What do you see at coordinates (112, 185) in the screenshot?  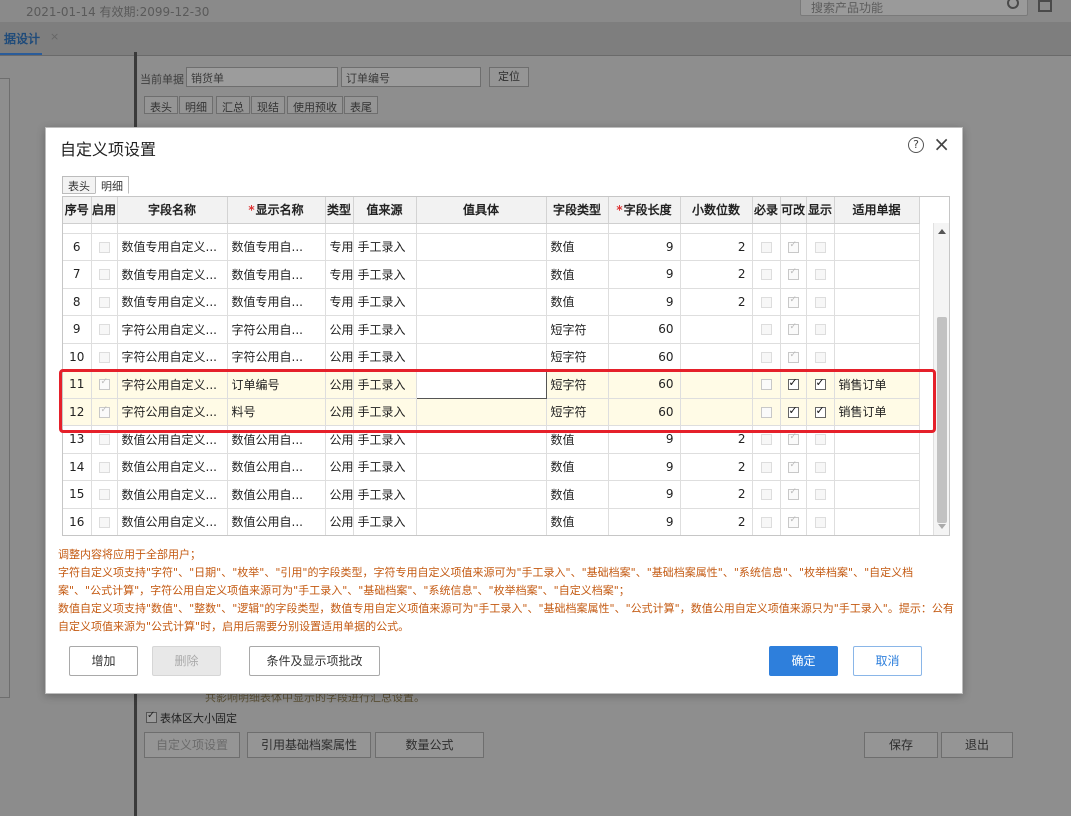 I see `tab-detail: 明细` at bounding box center [112, 185].